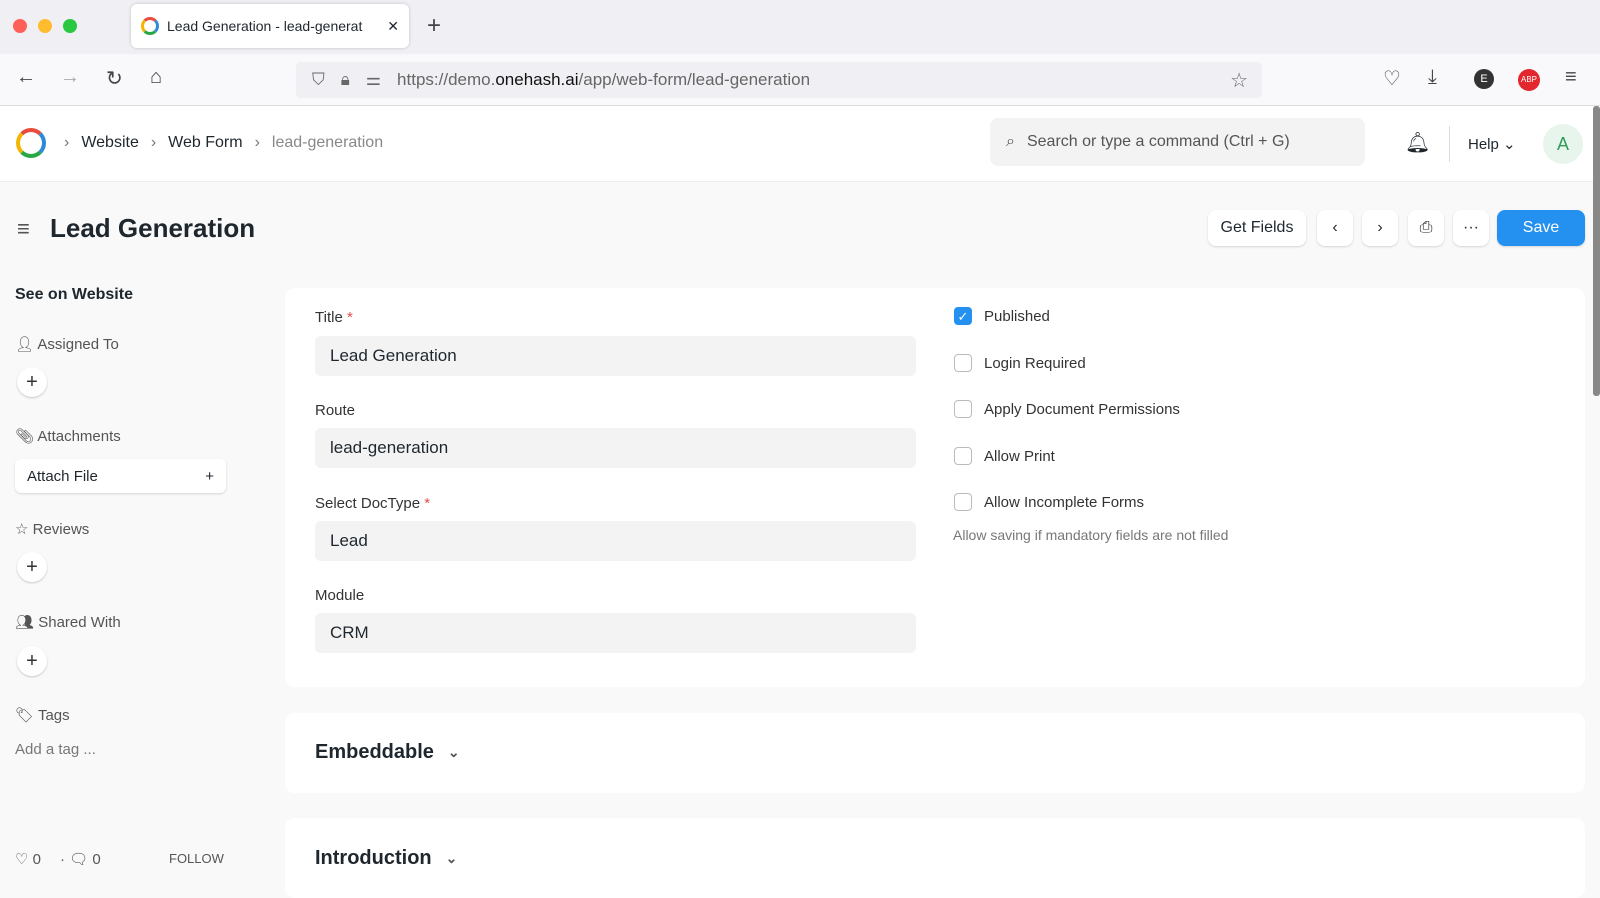 The height and width of the screenshot is (898, 1600). I want to click on breadcrumb-website: Website, so click(110, 143).